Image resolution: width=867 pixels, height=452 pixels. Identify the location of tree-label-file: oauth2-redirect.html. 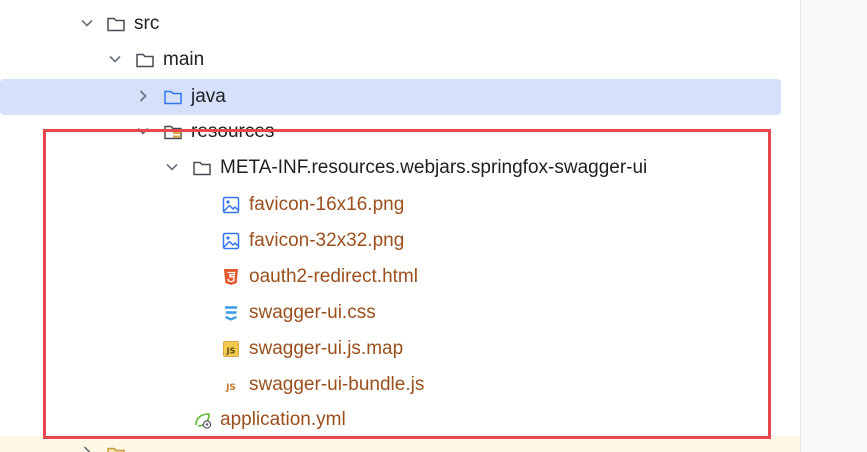
(333, 276).